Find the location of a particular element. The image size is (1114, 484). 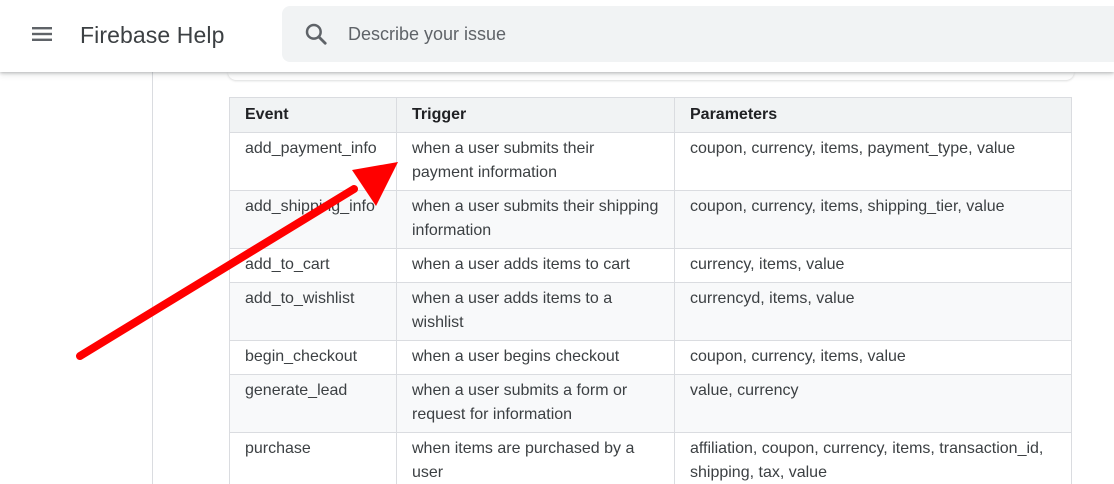

parameters-cell: currency, items, value is located at coordinates (873, 265).